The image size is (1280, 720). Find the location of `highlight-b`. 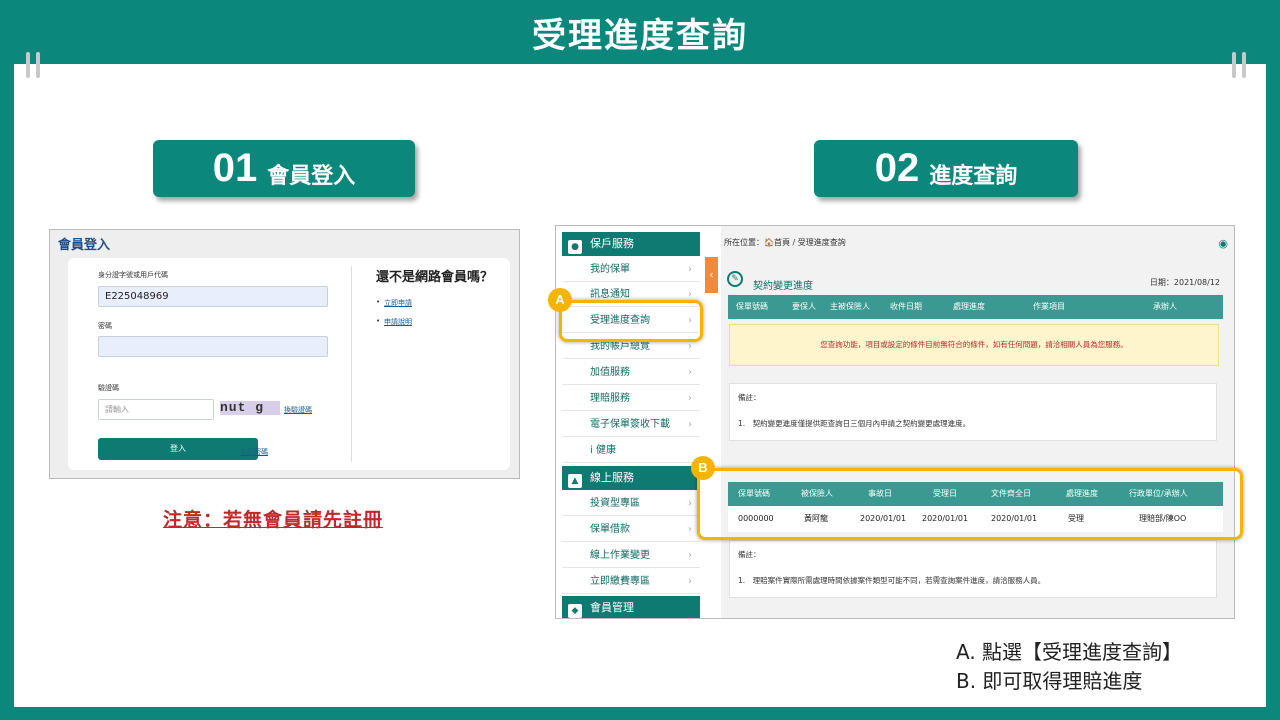

highlight-b is located at coordinates (970, 504).